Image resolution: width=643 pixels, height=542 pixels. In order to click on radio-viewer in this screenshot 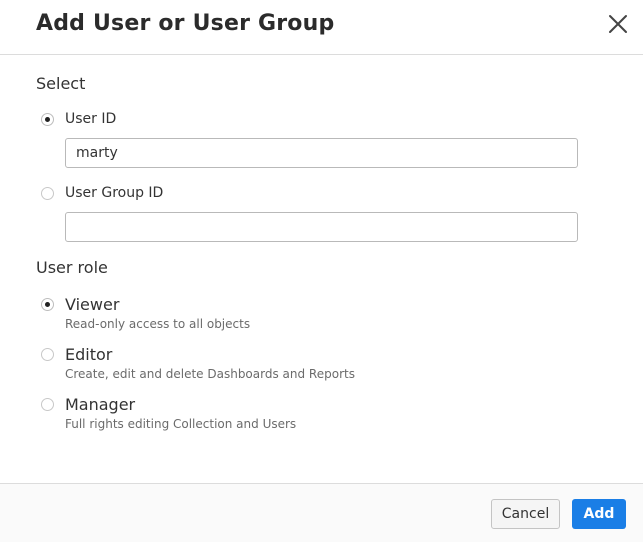, I will do `click(47, 304)`.